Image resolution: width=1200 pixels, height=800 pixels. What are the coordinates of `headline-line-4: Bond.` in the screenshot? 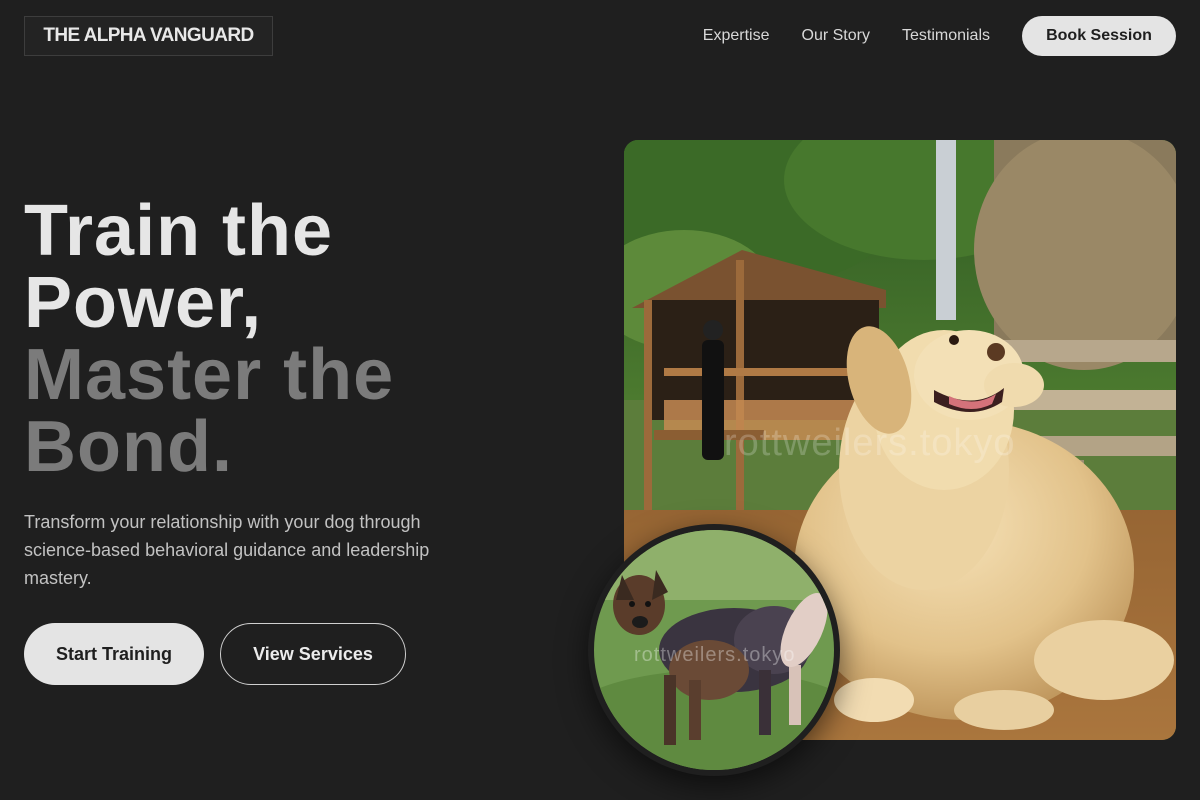 It's located at (128, 447).